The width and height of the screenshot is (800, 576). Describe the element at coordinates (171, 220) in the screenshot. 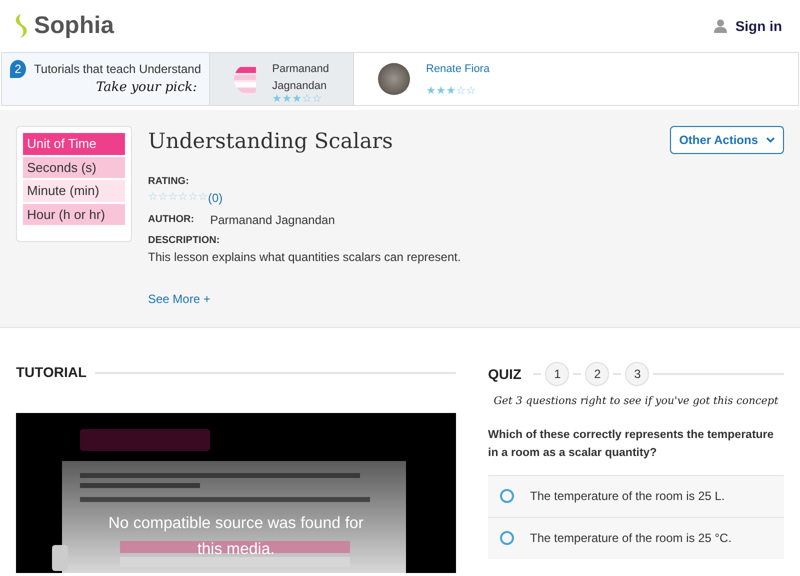

I see `author-label: AUTHOR:` at that location.